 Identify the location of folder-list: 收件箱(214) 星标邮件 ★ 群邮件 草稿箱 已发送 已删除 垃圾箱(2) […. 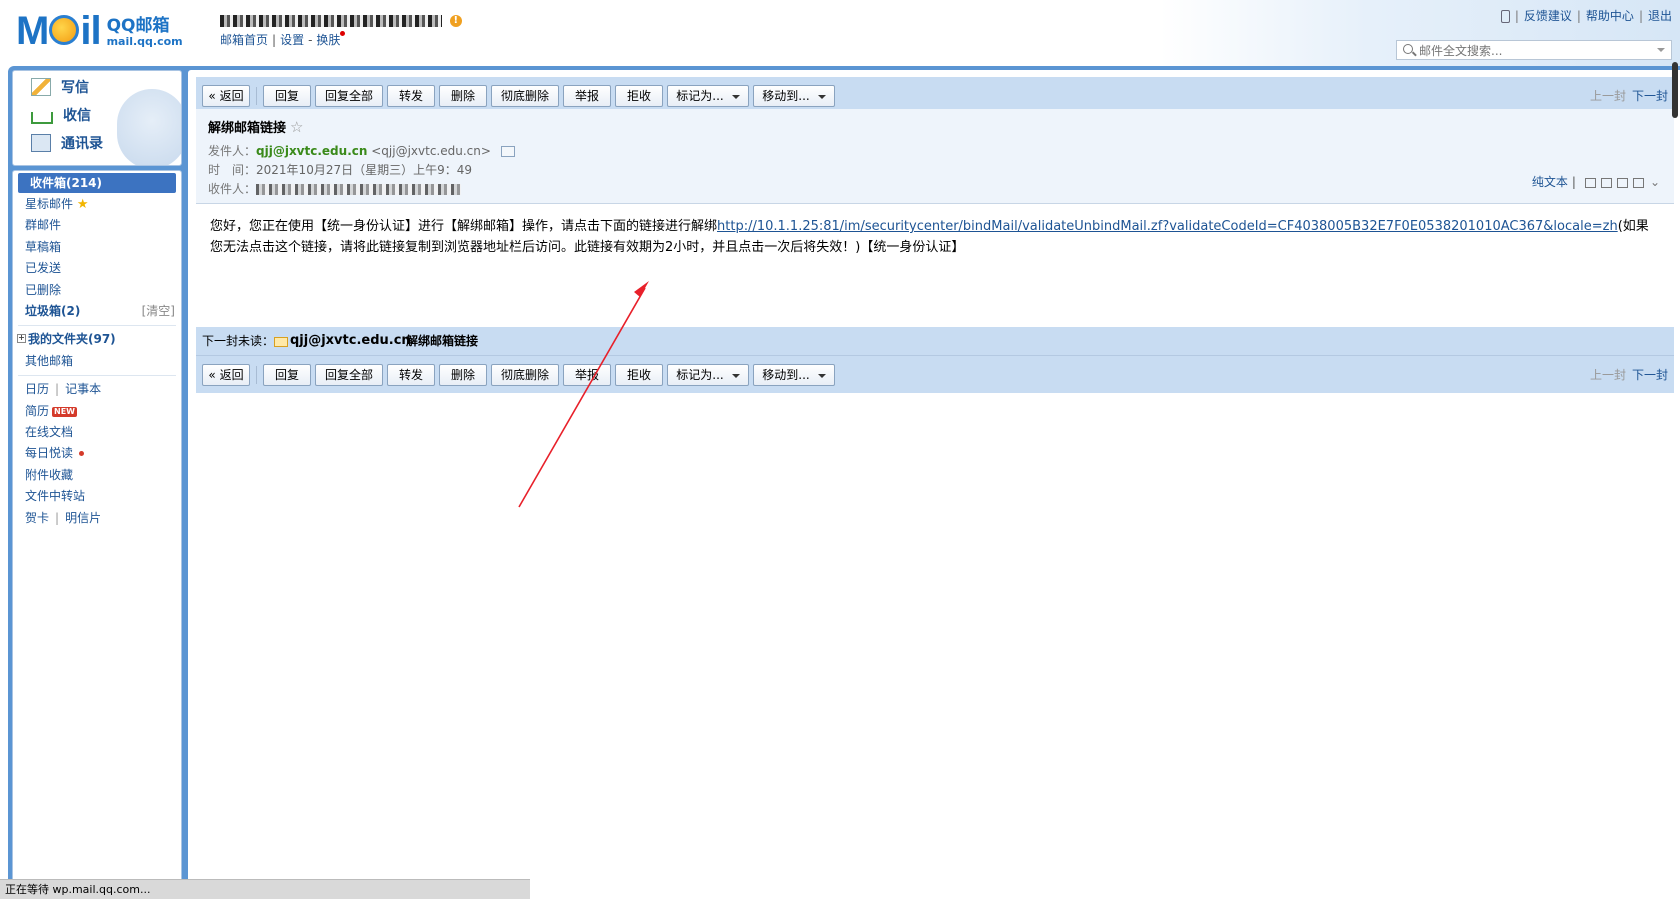
(97, 534).